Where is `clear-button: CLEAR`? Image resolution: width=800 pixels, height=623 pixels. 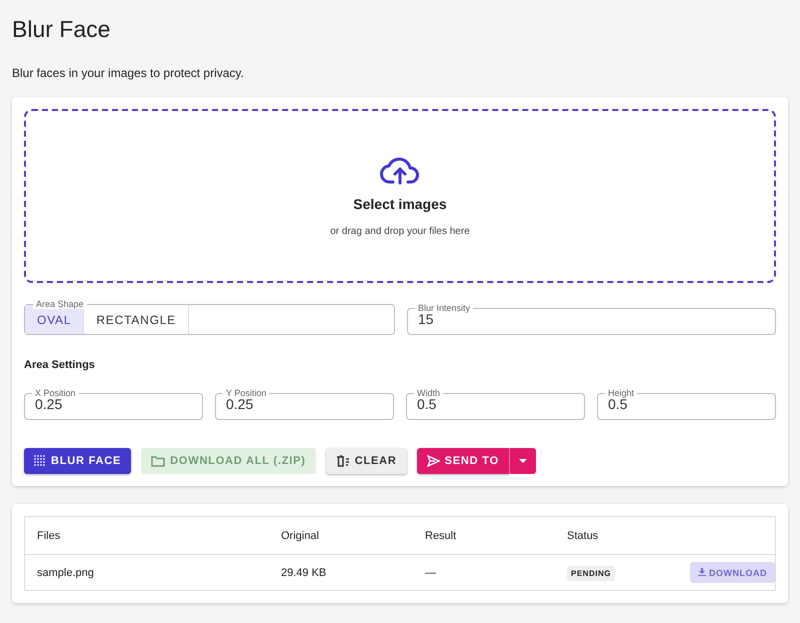 clear-button: CLEAR is located at coordinates (366, 461).